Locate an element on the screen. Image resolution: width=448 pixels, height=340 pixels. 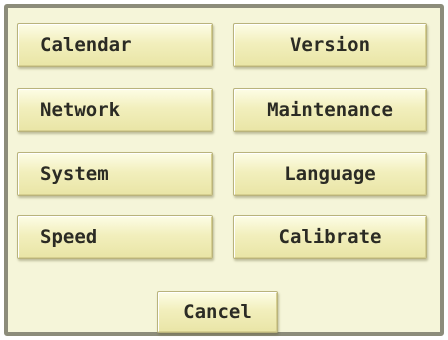
version-button: Version is located at coordinates (330, 45).